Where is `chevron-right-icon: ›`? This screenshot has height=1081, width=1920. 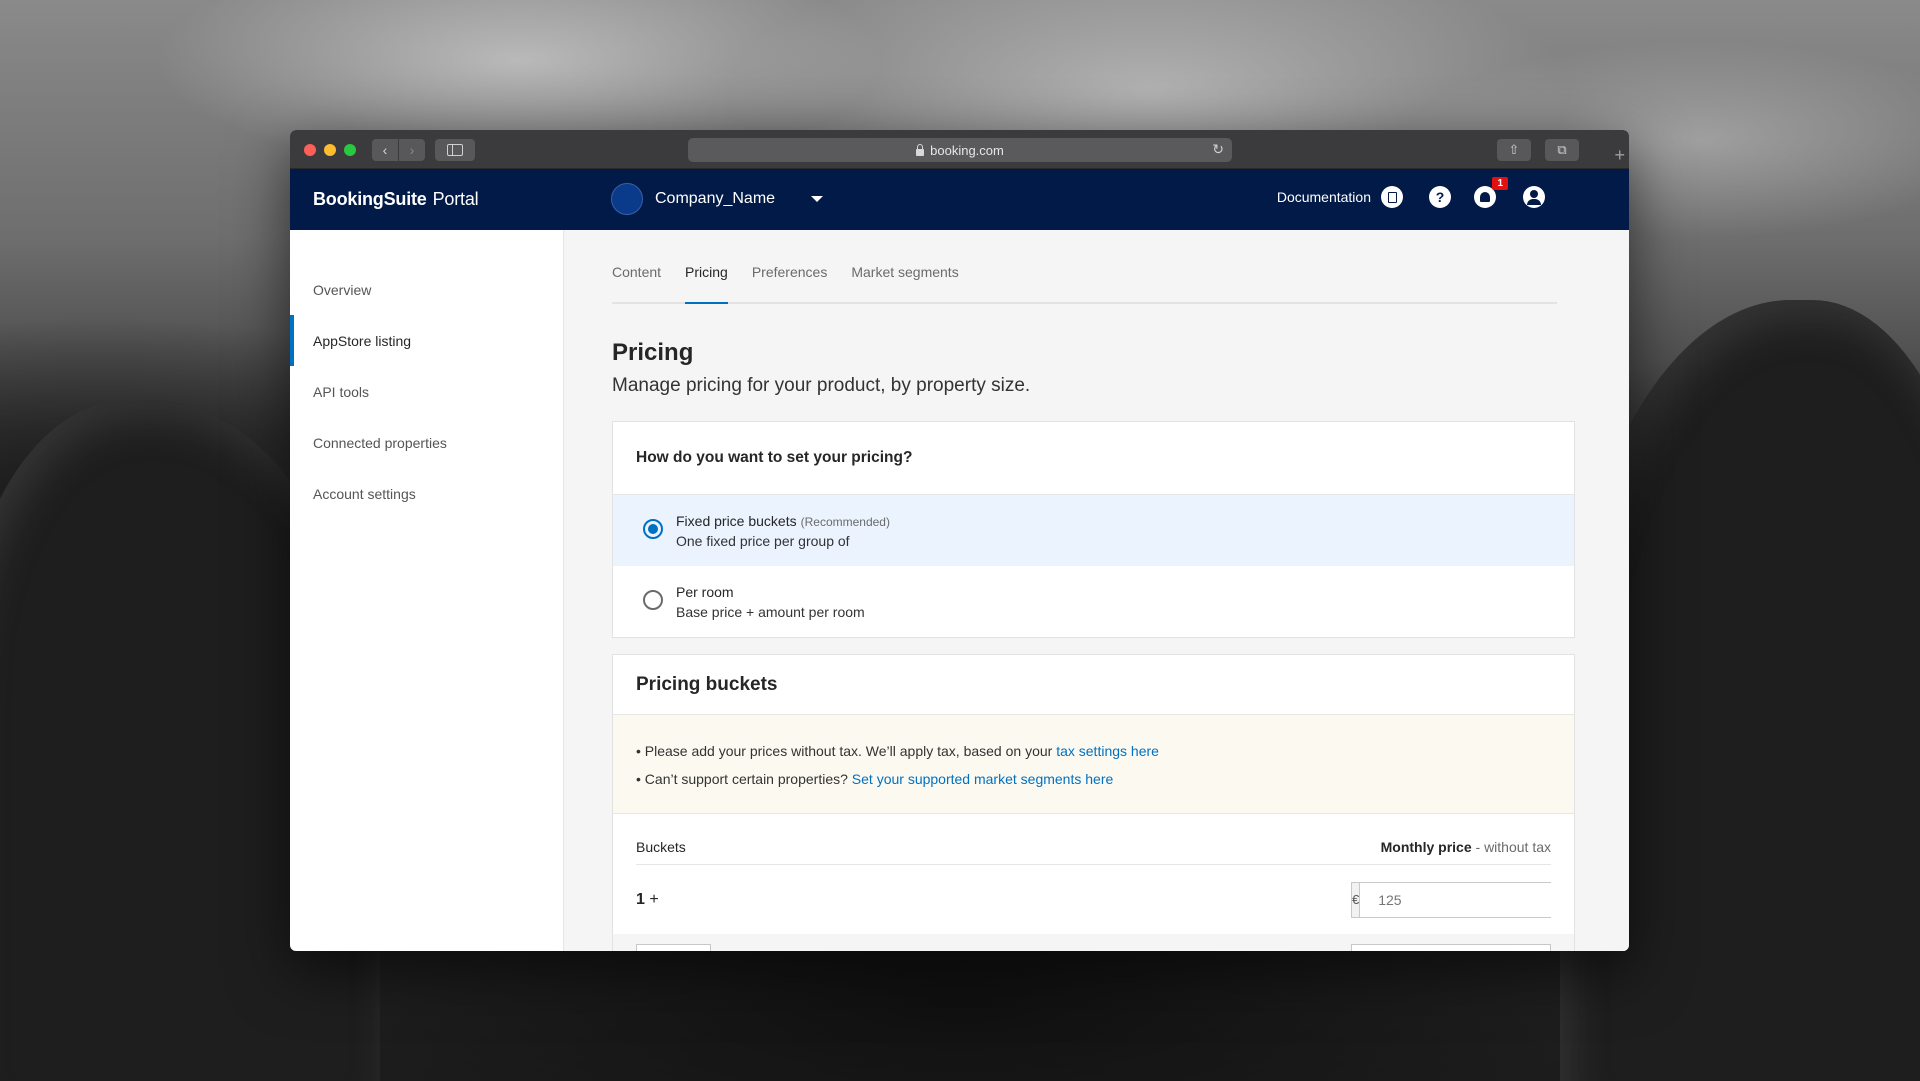
chevron-right-icon: › is located at coordinates (412, 150).